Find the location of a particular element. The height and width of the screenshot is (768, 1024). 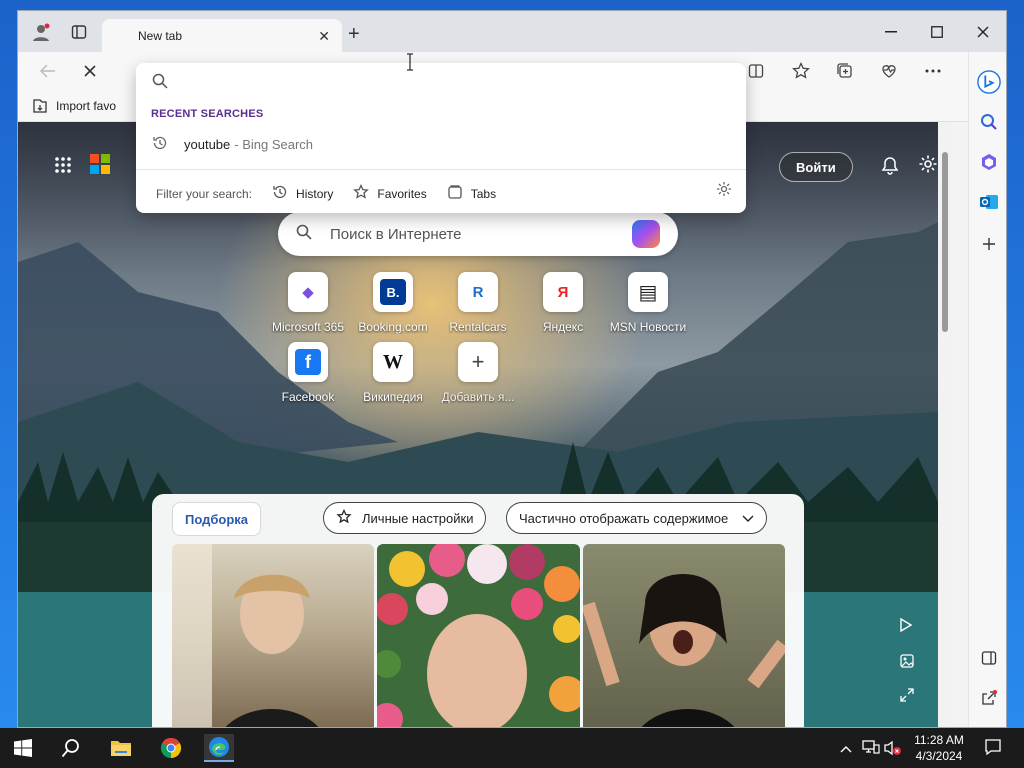

filter-favorites-button: Favorites is located at coordinates (390, 193).